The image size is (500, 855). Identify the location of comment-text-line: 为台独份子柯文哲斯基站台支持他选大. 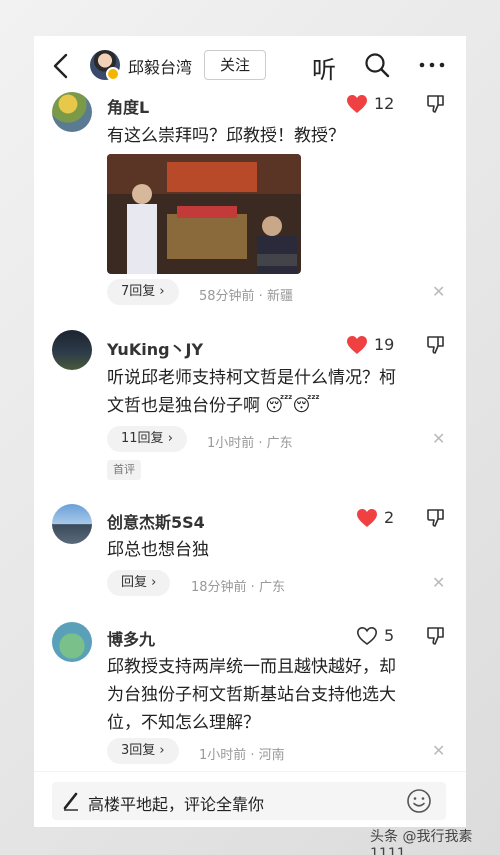
(251, 695).